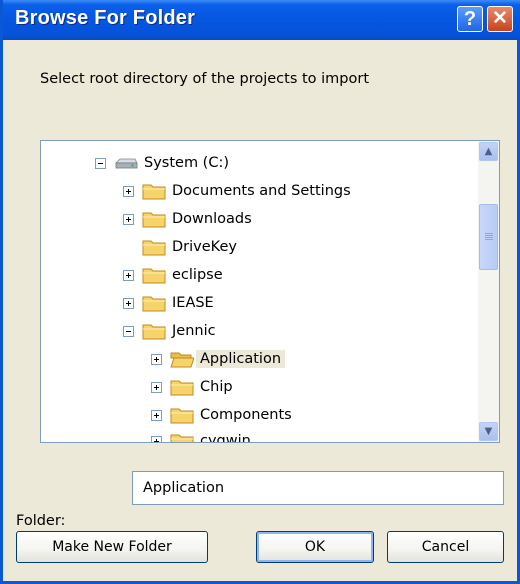  Describe the element at coordinates (225, 438) in the screenshot. I see `tree-item-label: cygwin` at that location.